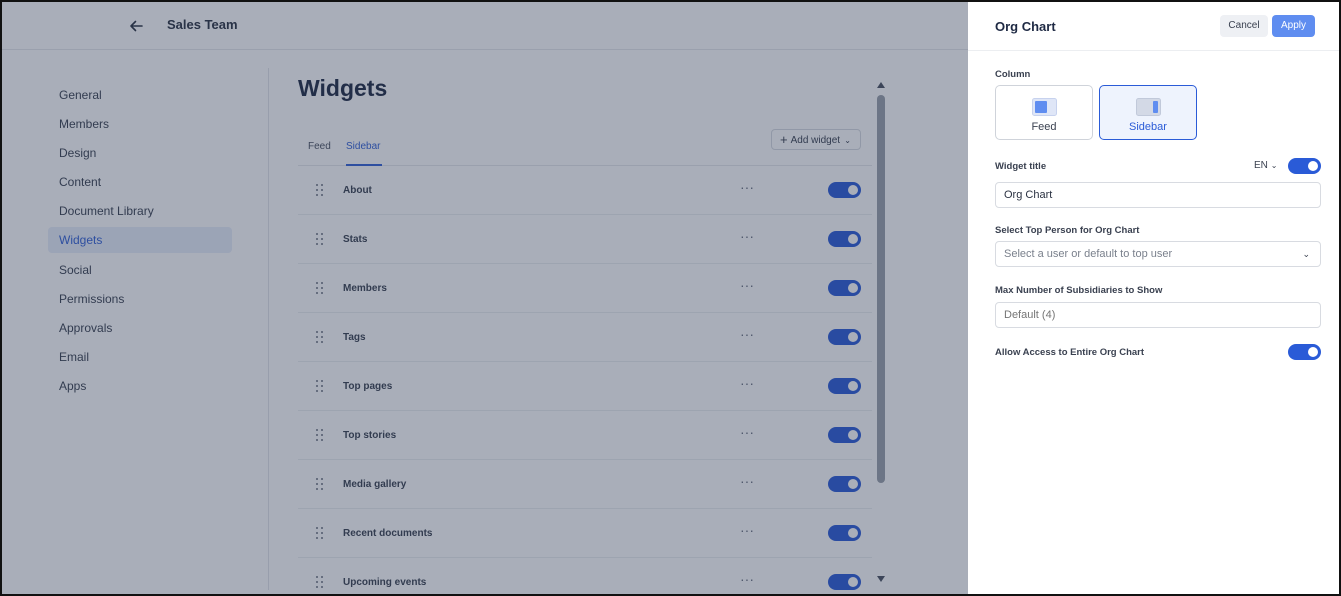 This screenshot has width=1341, height=596. What do you see at coordinates (1148, 127) in the screenshot?
I see `column-option-sidebar-label: Sidebar` at bounding box center [1148, 127].